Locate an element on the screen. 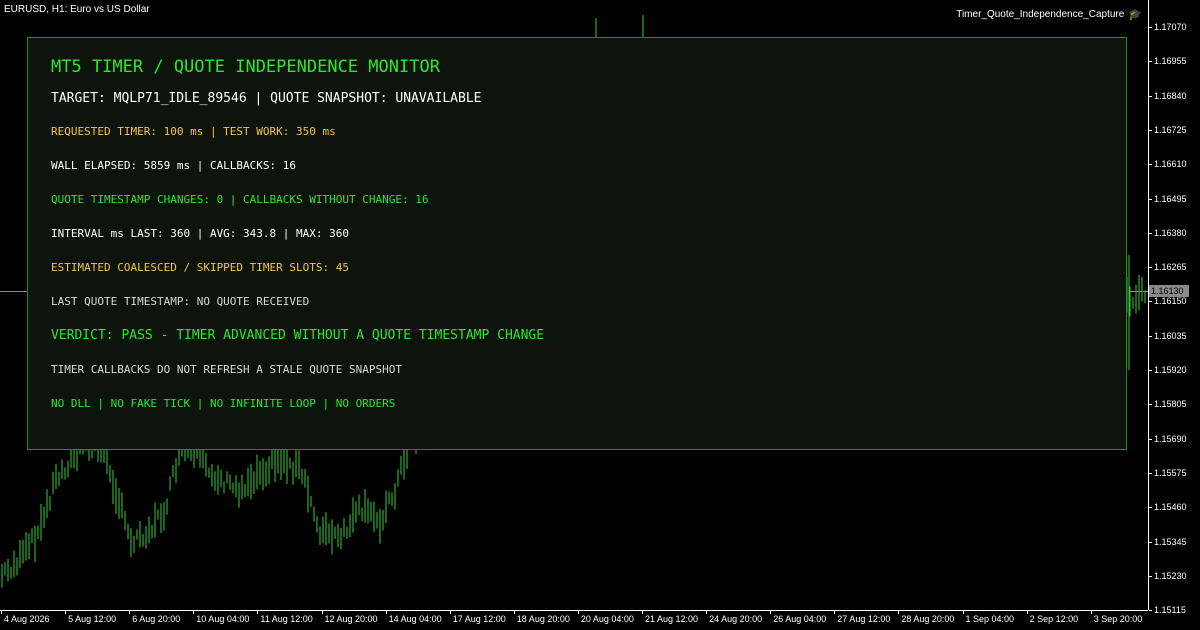 The height and width of the screenshot is (630, 1200). expert-advisor-label: Timer_Quote_Independence_Capture 🎓 is located at coordinates (1049, 14).